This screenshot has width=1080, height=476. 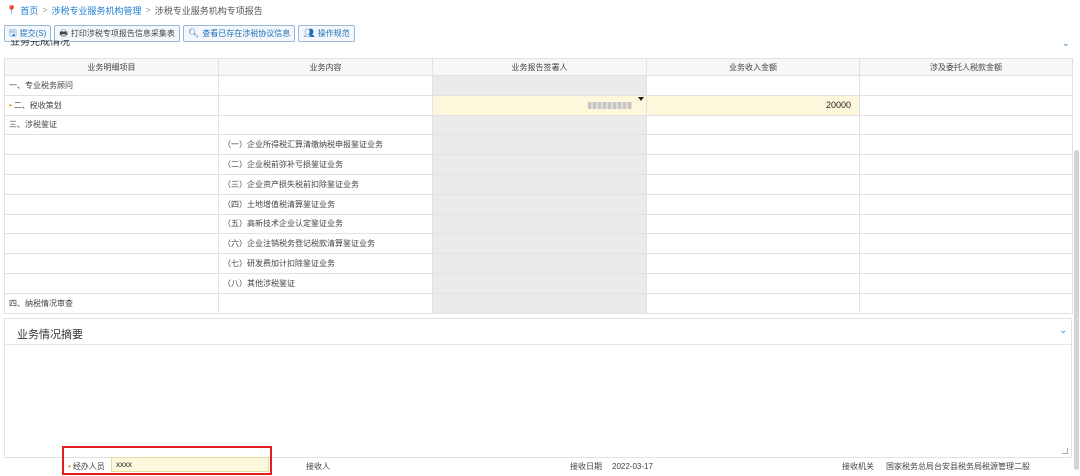 What do you see at coordinates (111, 85) in the screenshot?
I see `item-cell: 一、专业税务顾问` at bounding box center [111, 85].